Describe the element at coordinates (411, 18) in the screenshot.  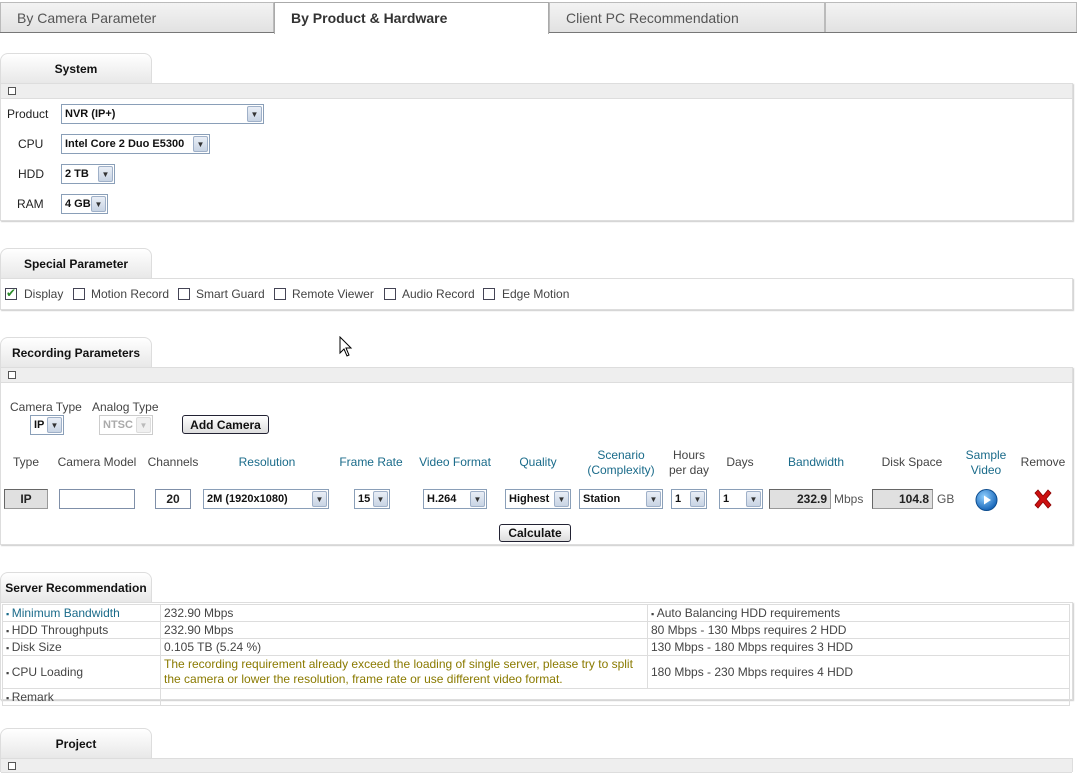
I see `tab-by-product-hardware: By Product & Hardware` at that location.